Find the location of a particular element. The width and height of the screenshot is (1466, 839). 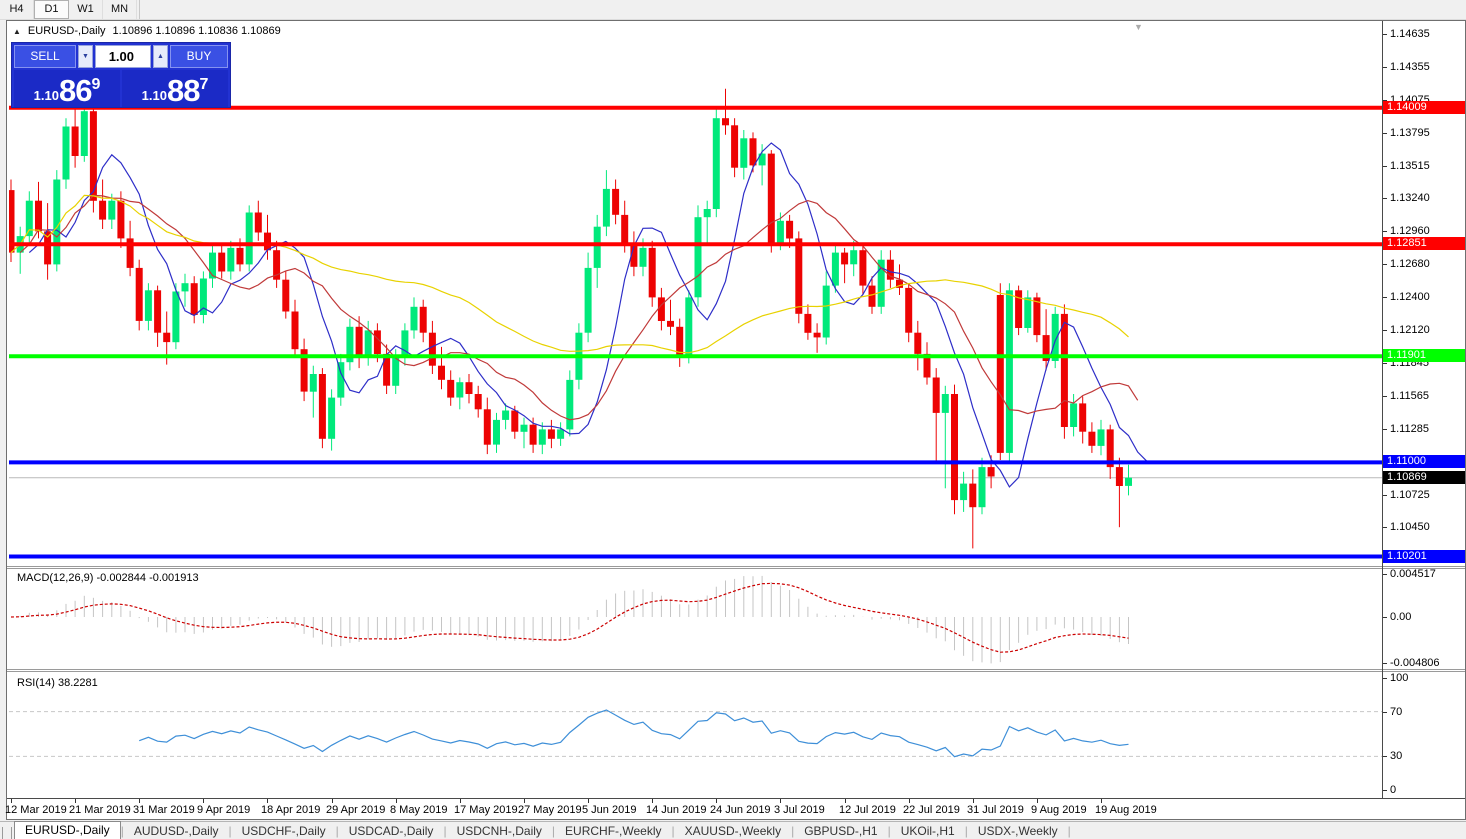

volume-decrease-button: ▼ is located at coordinates (85, 56).